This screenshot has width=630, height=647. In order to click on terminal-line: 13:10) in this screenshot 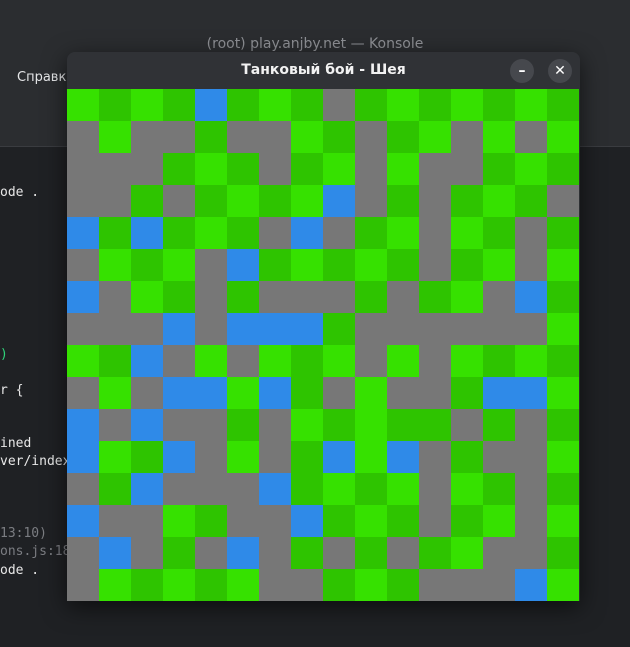, I will do `click(23, 533)`.